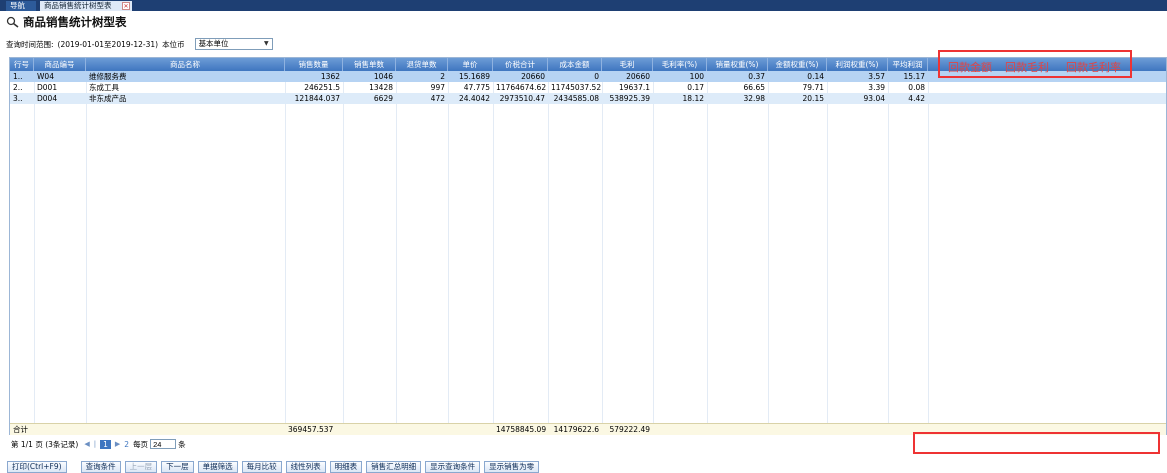  What do you see at coordinates (638, 76) in the screenshot?
I see `cell-gross-profit: 20660` at bounding box center [638, 76].